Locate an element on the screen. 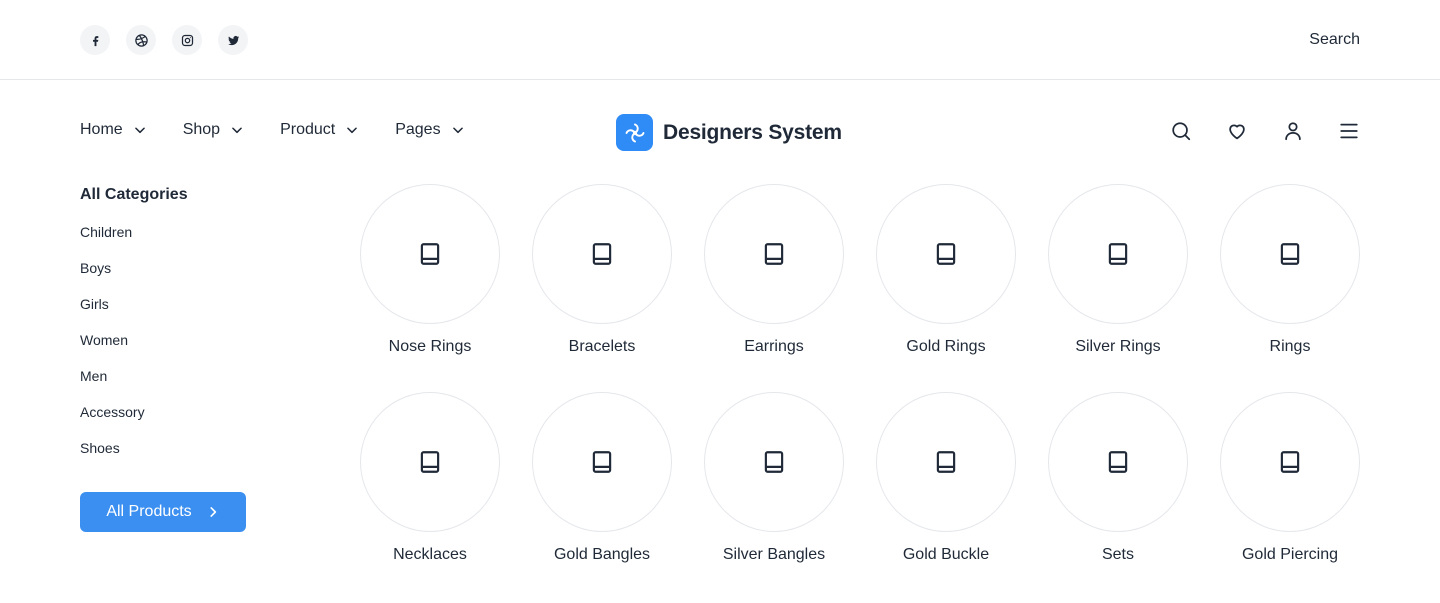  search-icon is located at coordinates (1181, 131).